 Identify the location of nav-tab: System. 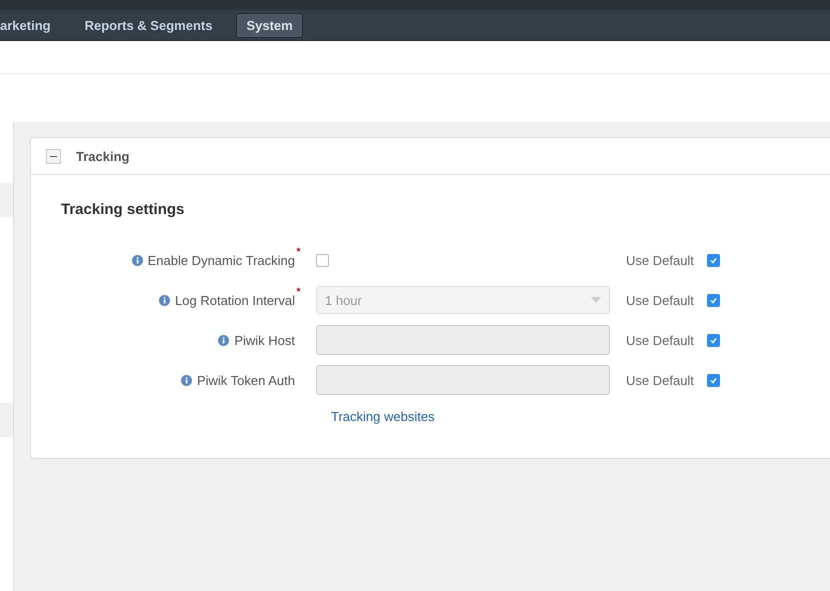
(269, 25).